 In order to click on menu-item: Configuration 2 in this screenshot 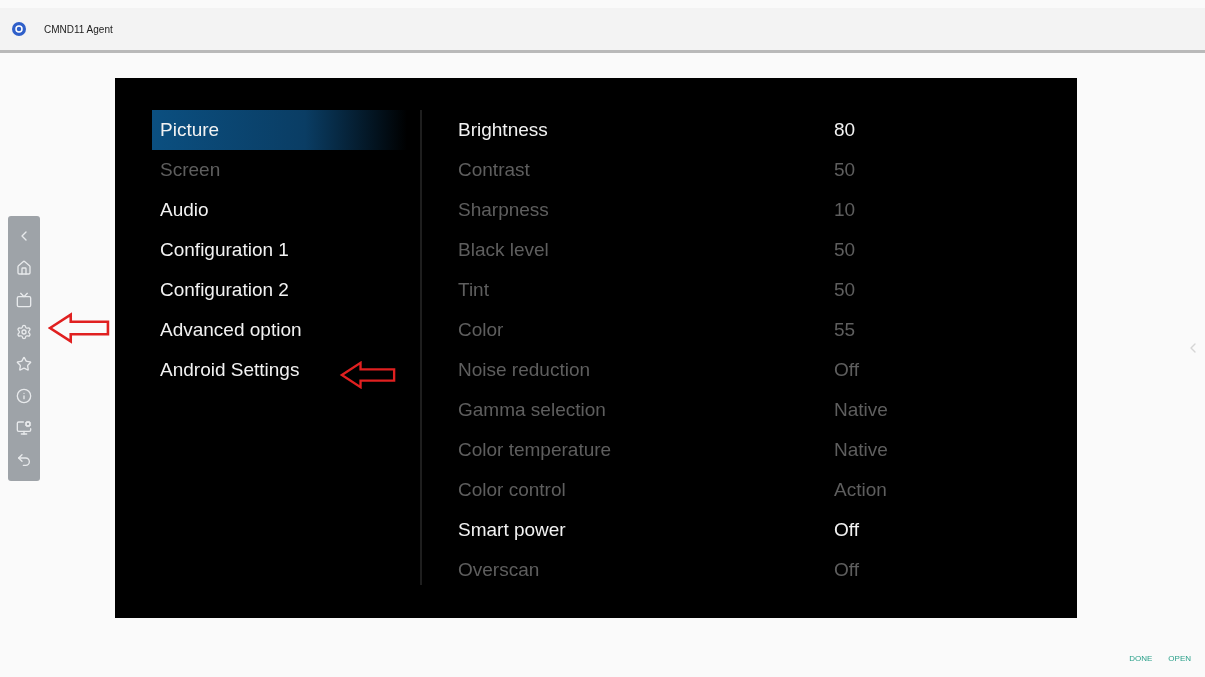, I will do `click(279, 290)`.